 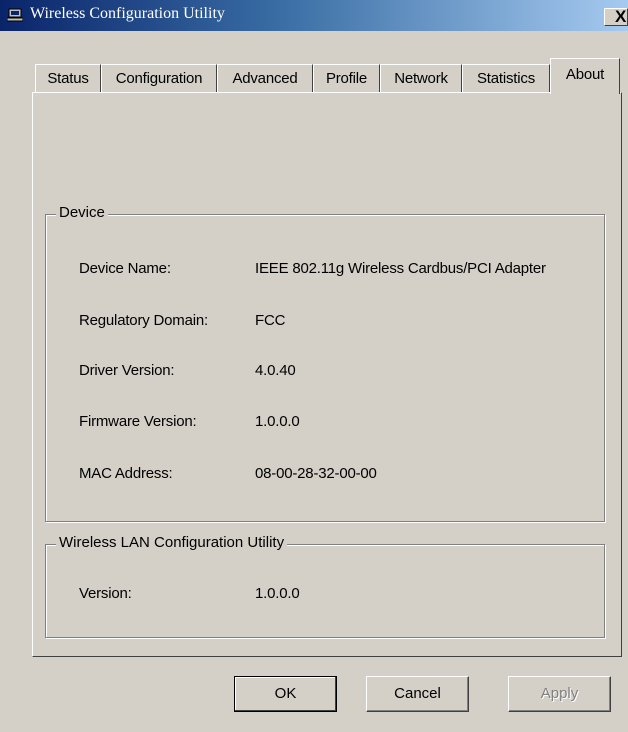 I want to click on window-title: Wireless Configuration Utility, so click(x=127, y=13).